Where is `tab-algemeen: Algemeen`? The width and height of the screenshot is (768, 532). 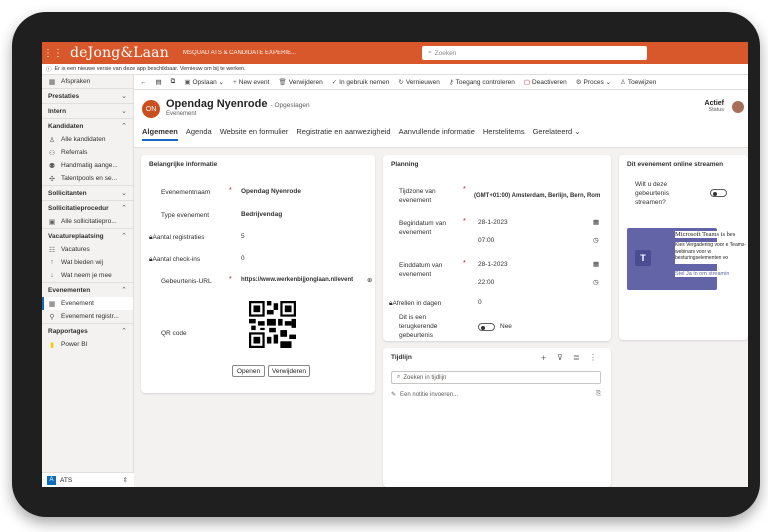
tab-algemeen: Algemeen is located at coordinates (160, 134).